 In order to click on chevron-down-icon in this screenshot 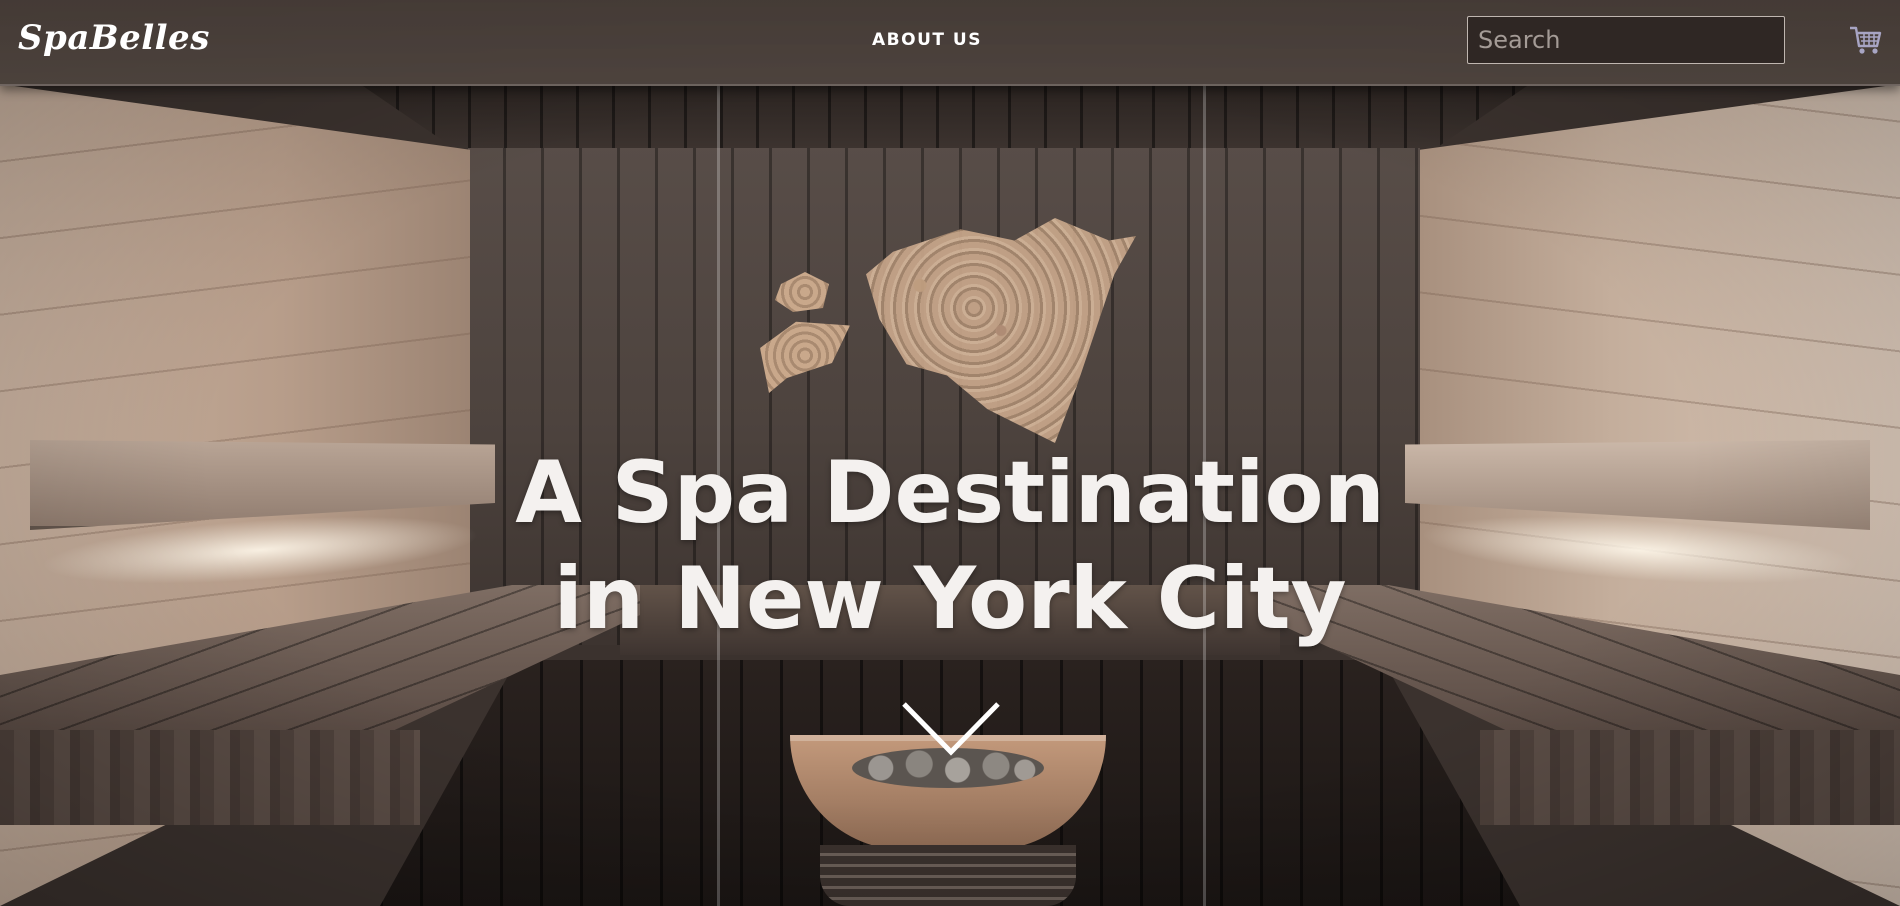, I will do `click(951, 730)`.